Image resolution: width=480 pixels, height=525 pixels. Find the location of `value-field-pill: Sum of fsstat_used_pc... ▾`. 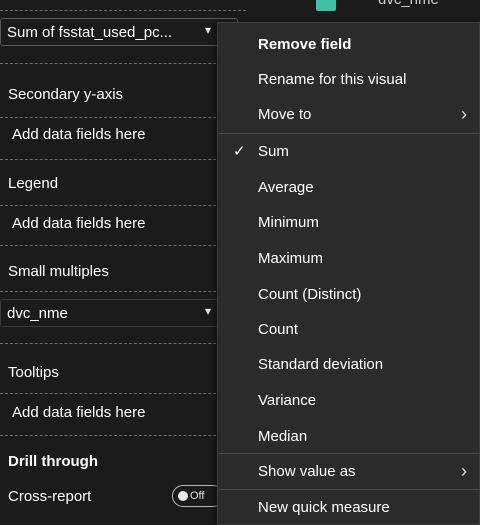

value-field-pill: Sum of fsstat_used_pc... ▾ is located at coordinates (119, 32).